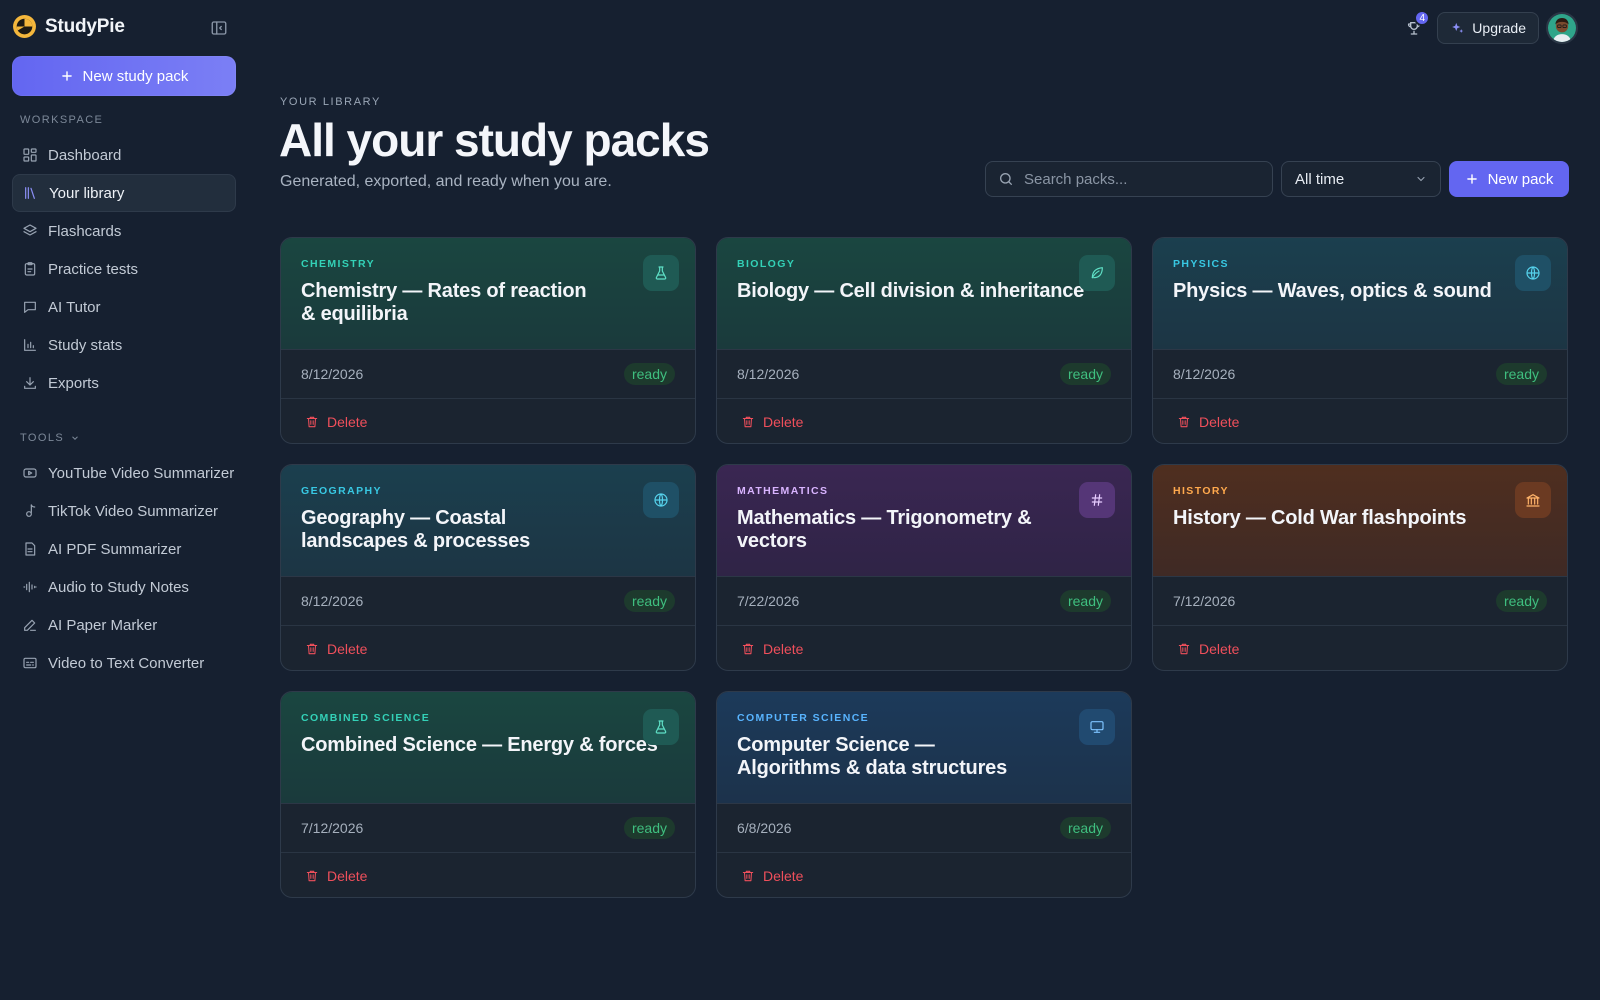 This screenshot has width=1600, height=1000. What do you see at coordinates (1422, 18) in the screenshot?
I see `notification-badge: 4` at bounding box center [1422, 18].